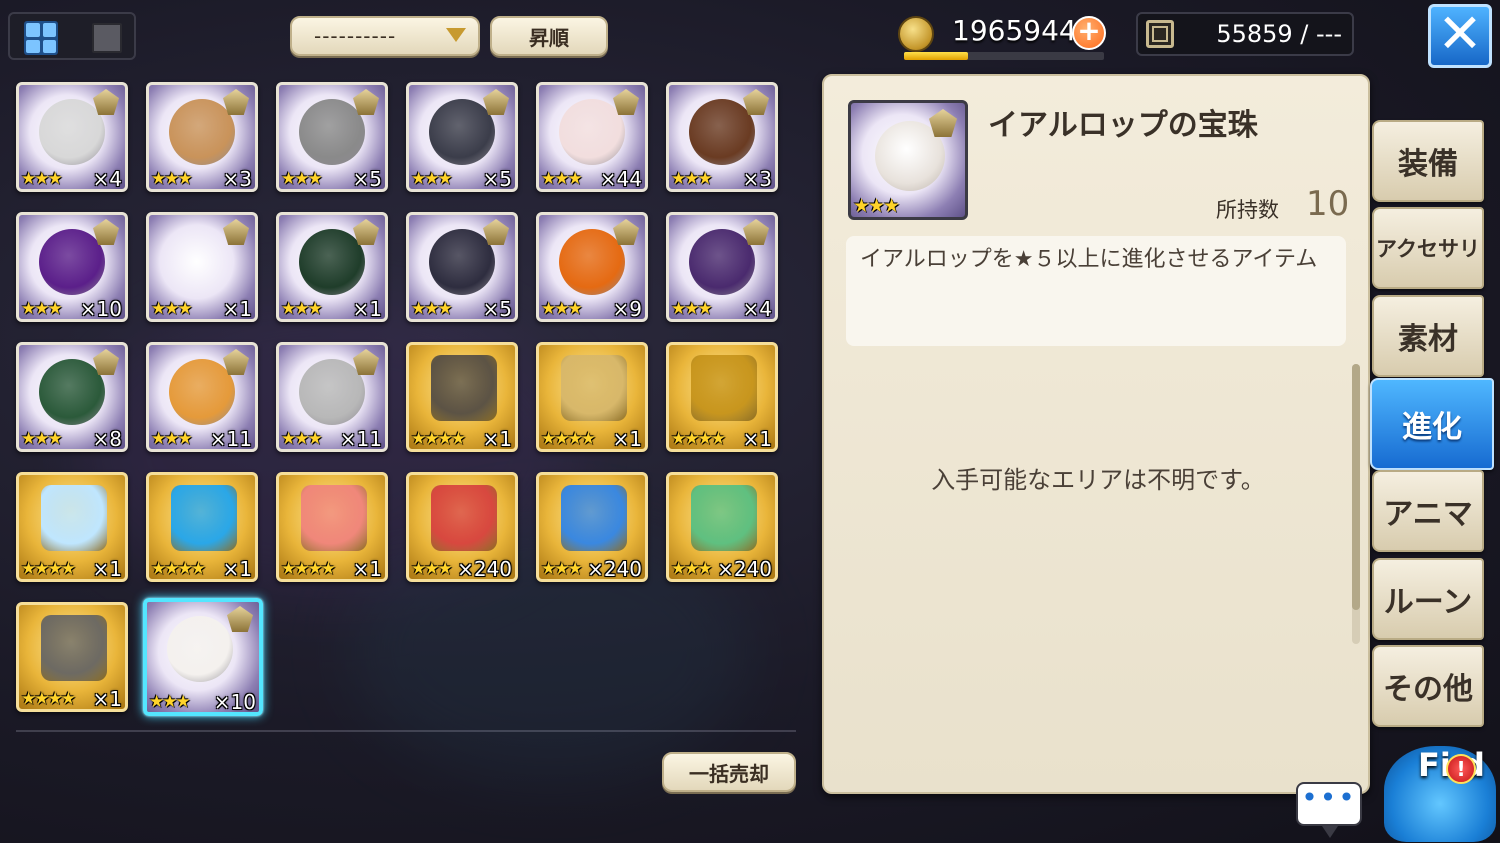  What do you see at coordinates (1460, 36) in the screenshot?
I see `close-button: ✕` at bounding box center [1460, 36].